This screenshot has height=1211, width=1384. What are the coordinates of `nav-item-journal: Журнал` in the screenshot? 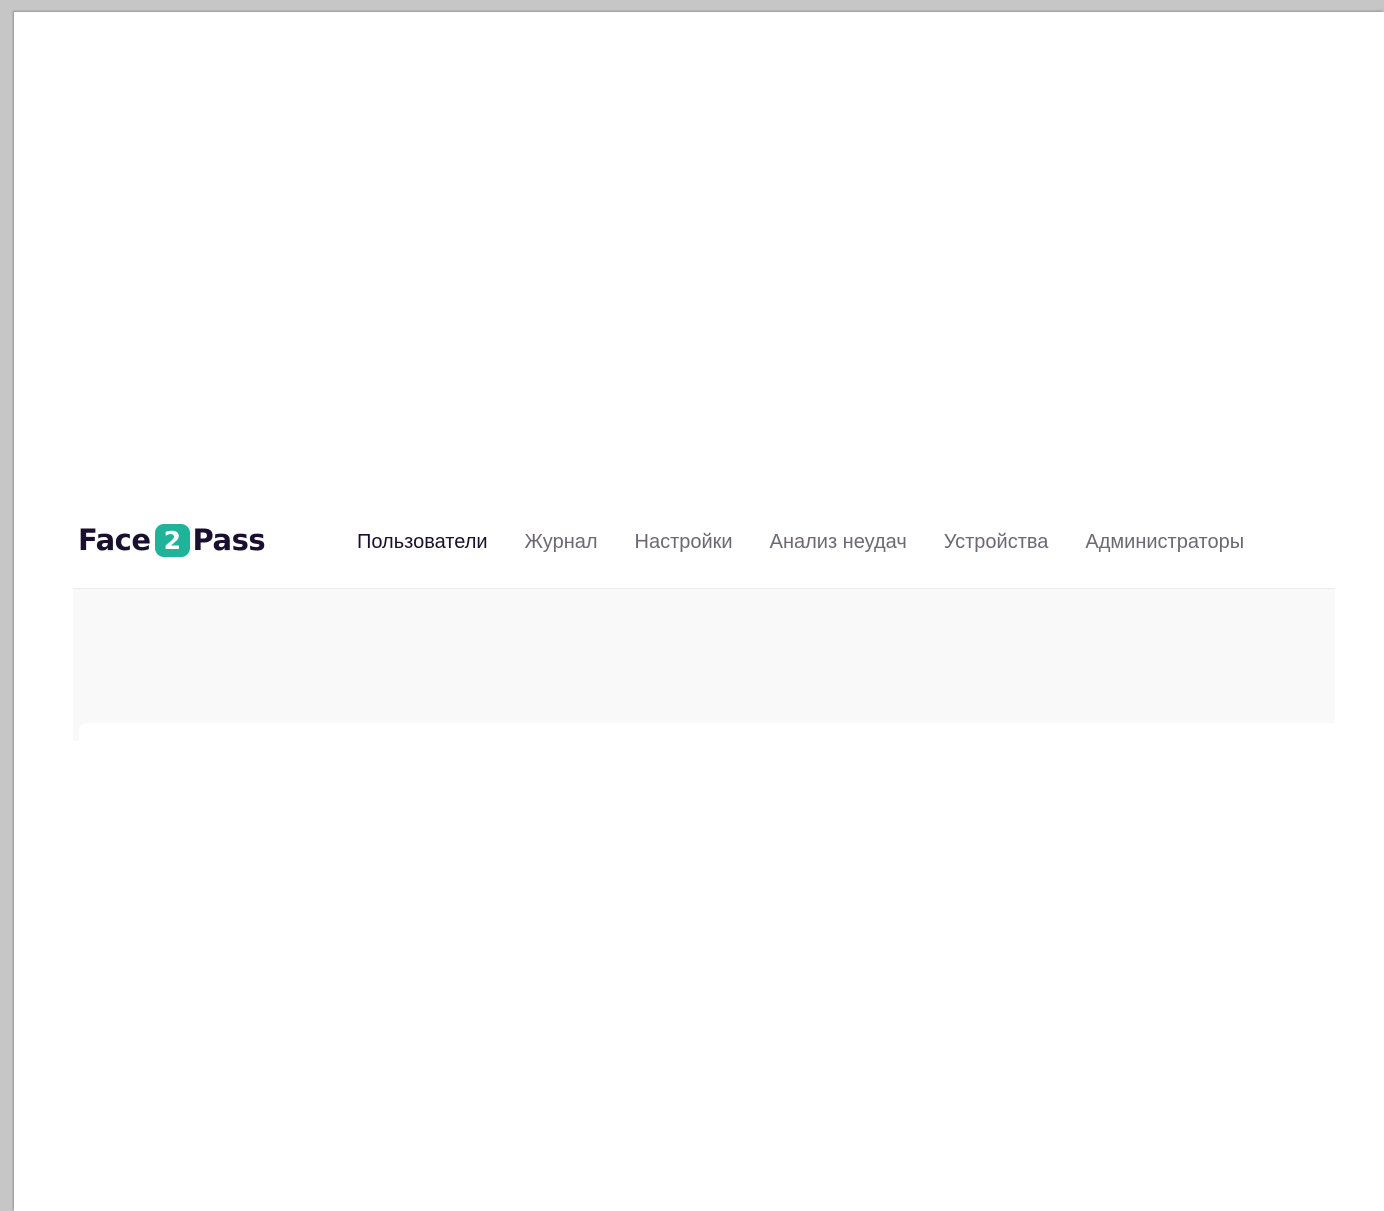 It's located at (561, 542).